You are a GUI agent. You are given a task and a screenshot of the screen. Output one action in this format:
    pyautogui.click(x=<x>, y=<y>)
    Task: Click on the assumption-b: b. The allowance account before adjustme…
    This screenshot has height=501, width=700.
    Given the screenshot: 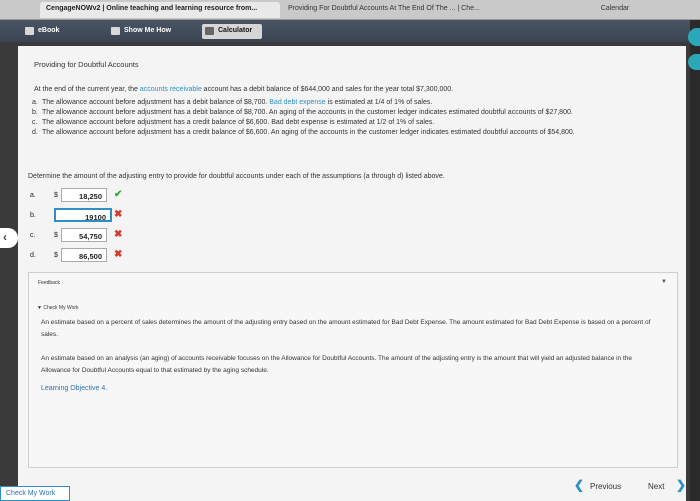 What is the action you would take?
    pyautogui.click(x=352, y=113)
    